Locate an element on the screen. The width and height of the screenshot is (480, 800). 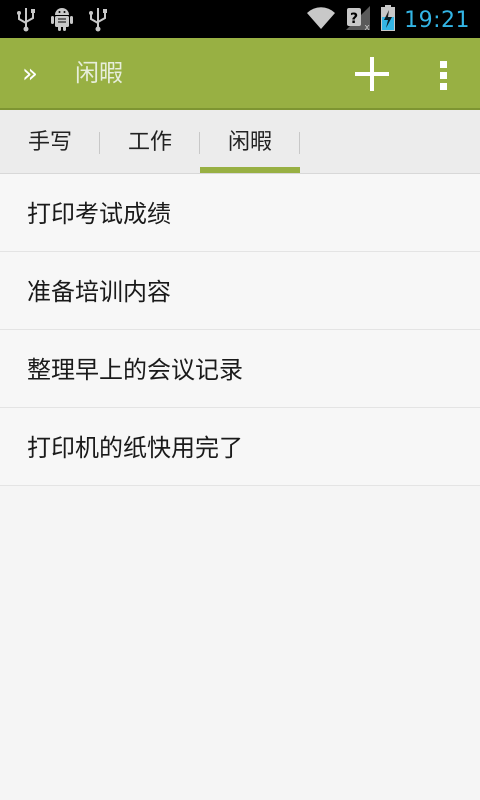
more-vertical-icon is located at coordinates (443, 75).